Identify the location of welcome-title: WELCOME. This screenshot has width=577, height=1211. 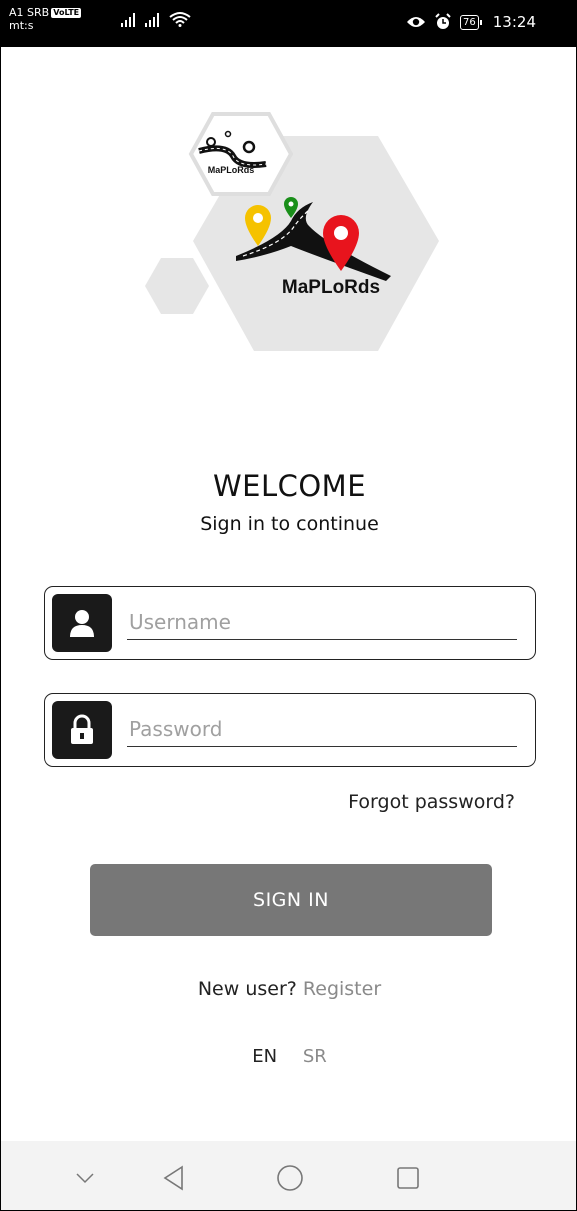
(289, 486).